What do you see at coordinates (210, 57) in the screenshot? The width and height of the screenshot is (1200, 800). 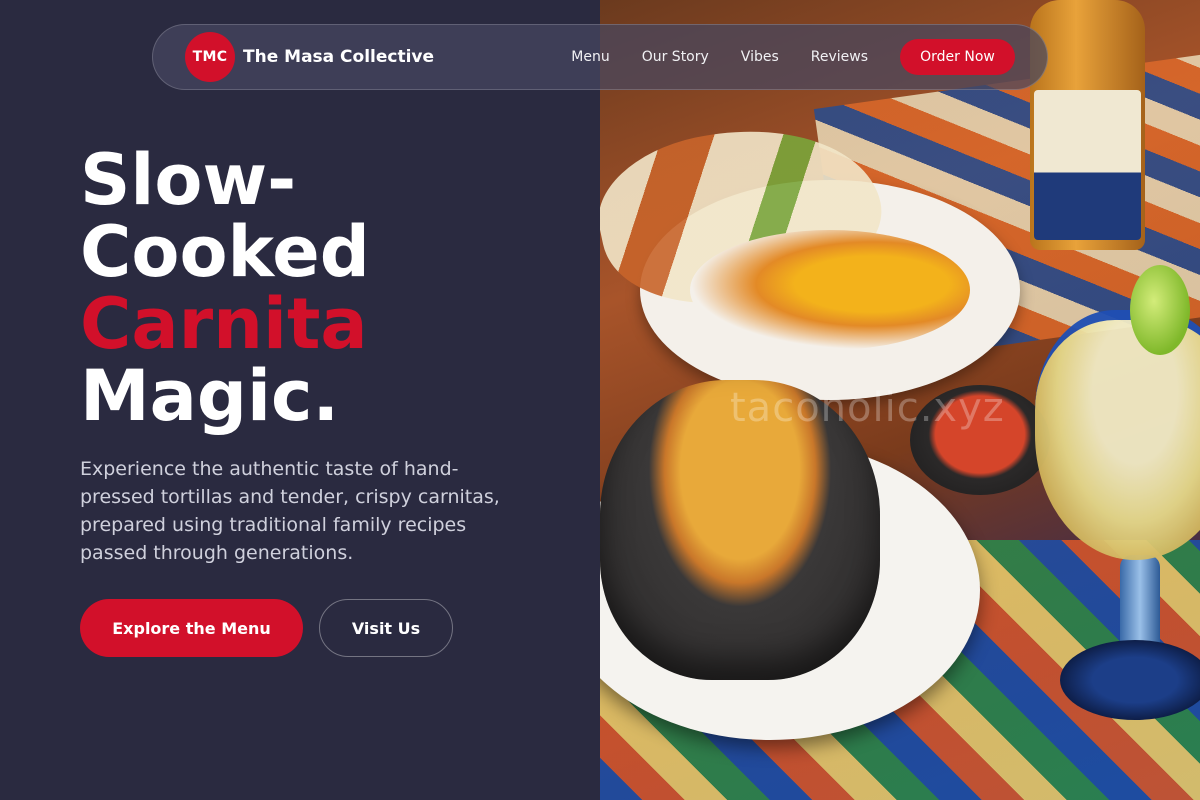 I see `logo-badge: TMC` at bounding box center [210, 57].